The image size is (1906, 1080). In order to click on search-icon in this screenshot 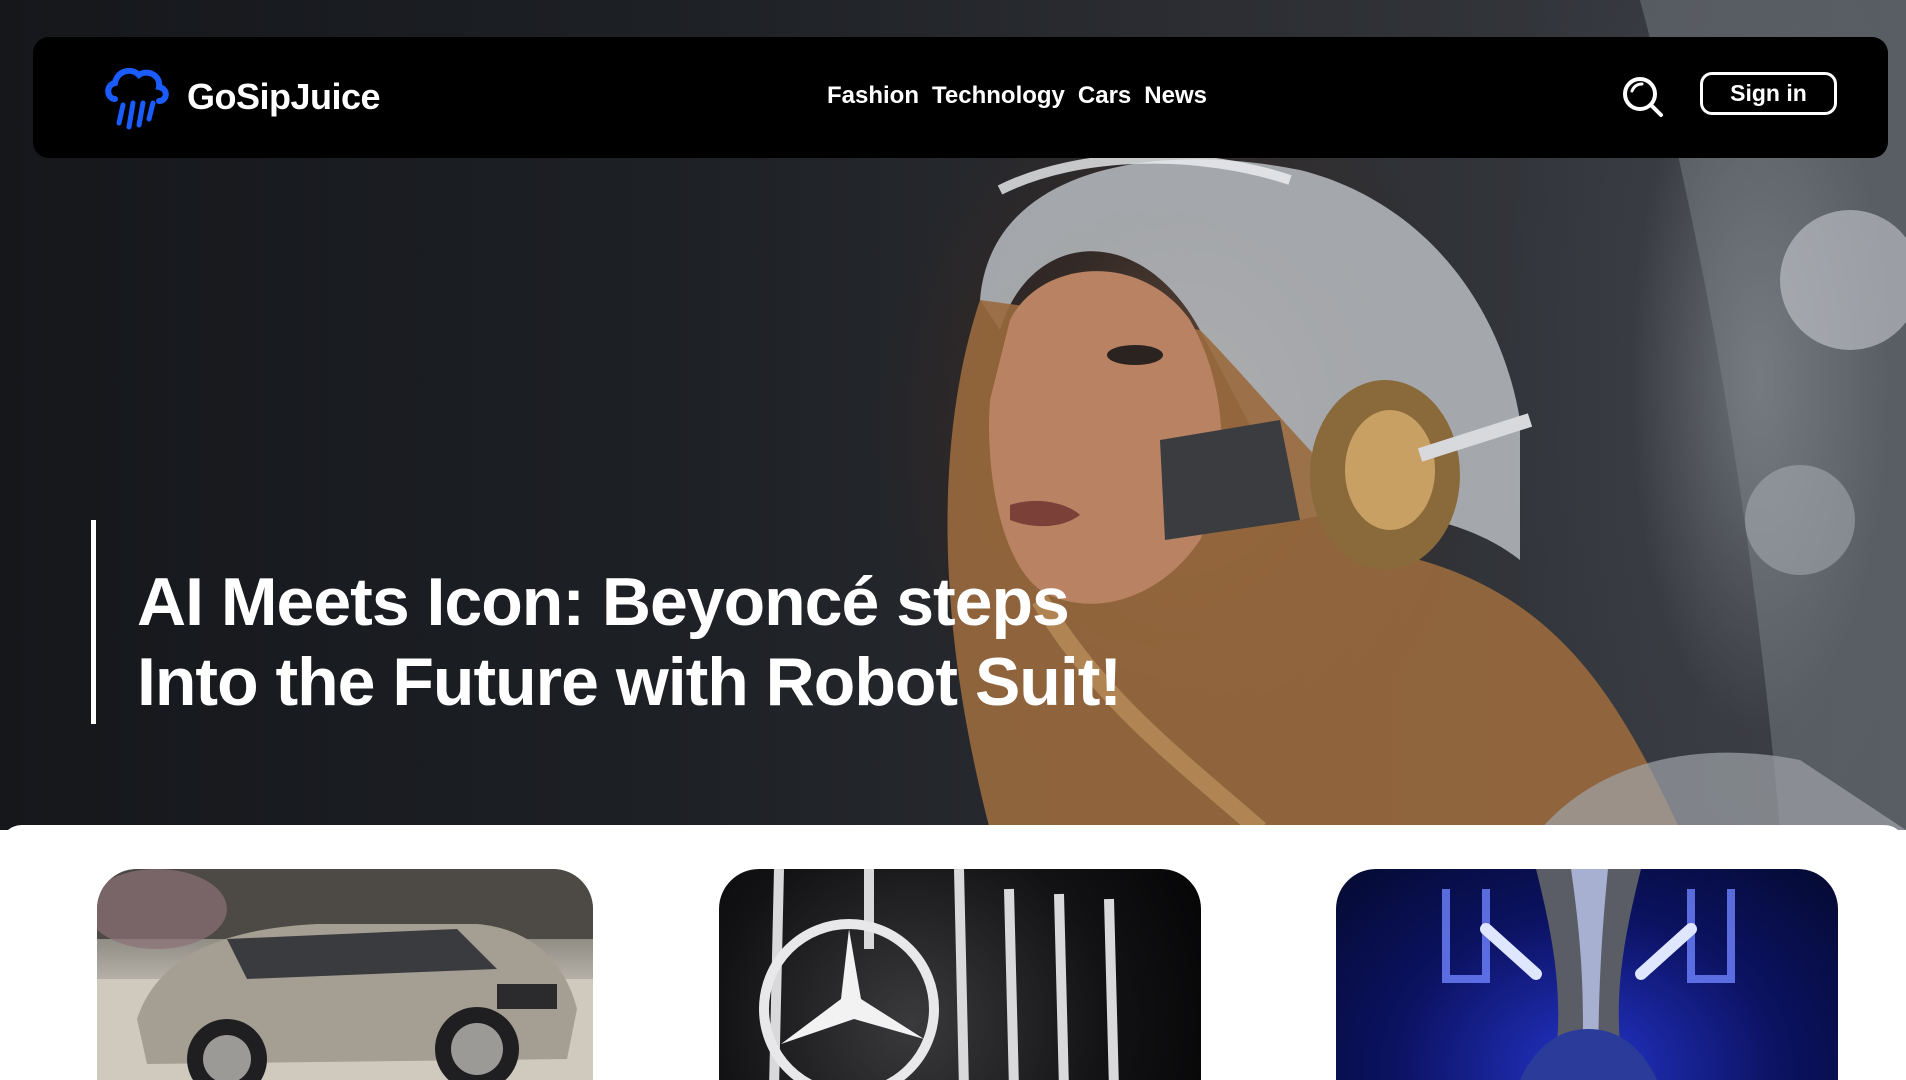, I will do `click(1643, 97)`.